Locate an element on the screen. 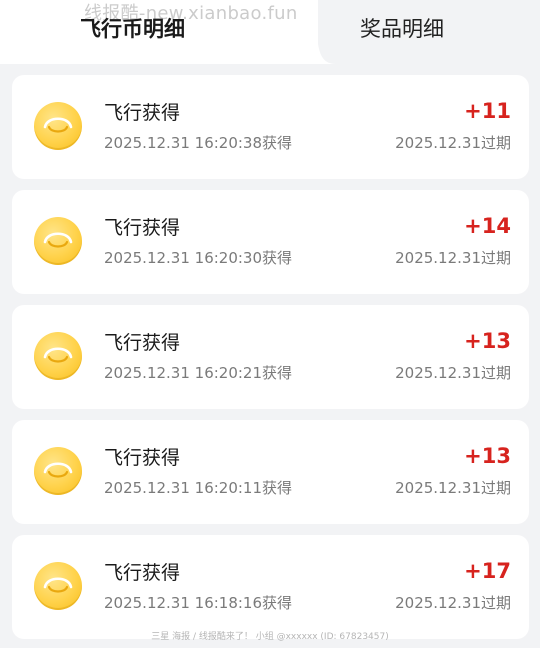 This screenshot has width=540, height=648. footer-watermark-text: 三星 海报 / 线报酷来了！ 小组 @xxxxxx (ID: 67823457) is located at coordinates (270, 637).